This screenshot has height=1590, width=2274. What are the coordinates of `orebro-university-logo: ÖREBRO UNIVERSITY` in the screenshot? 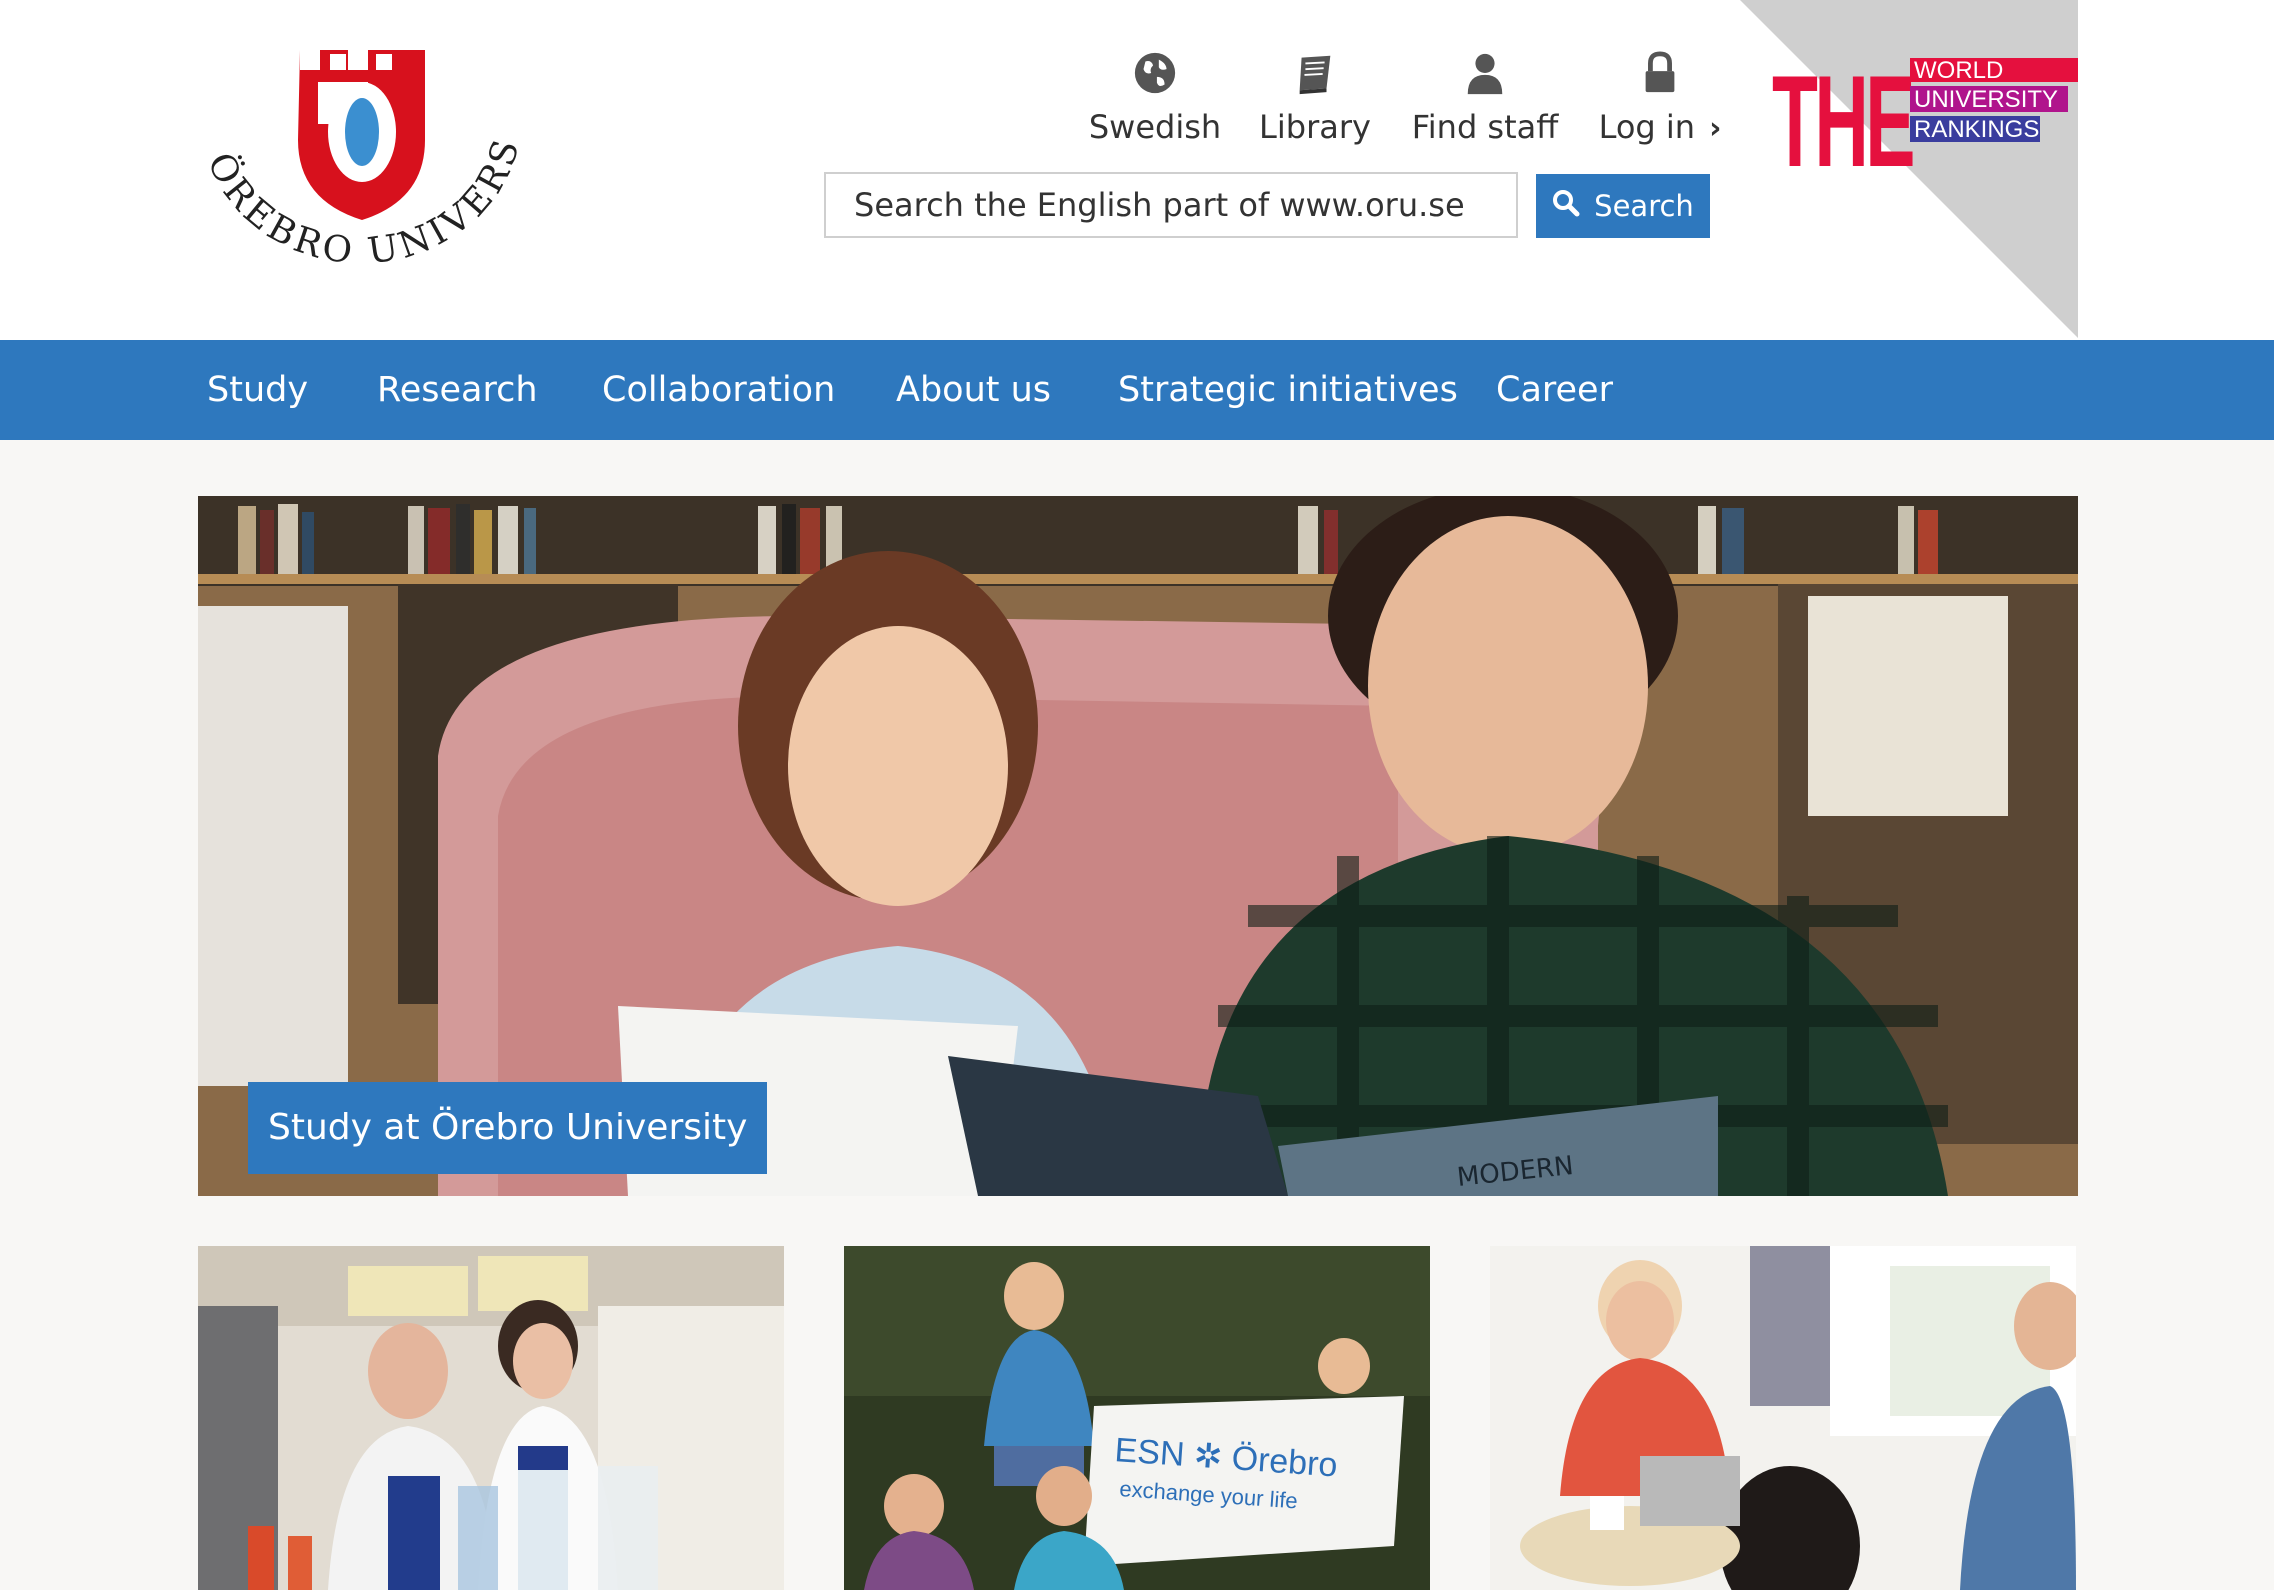 It's located at (357, 159).